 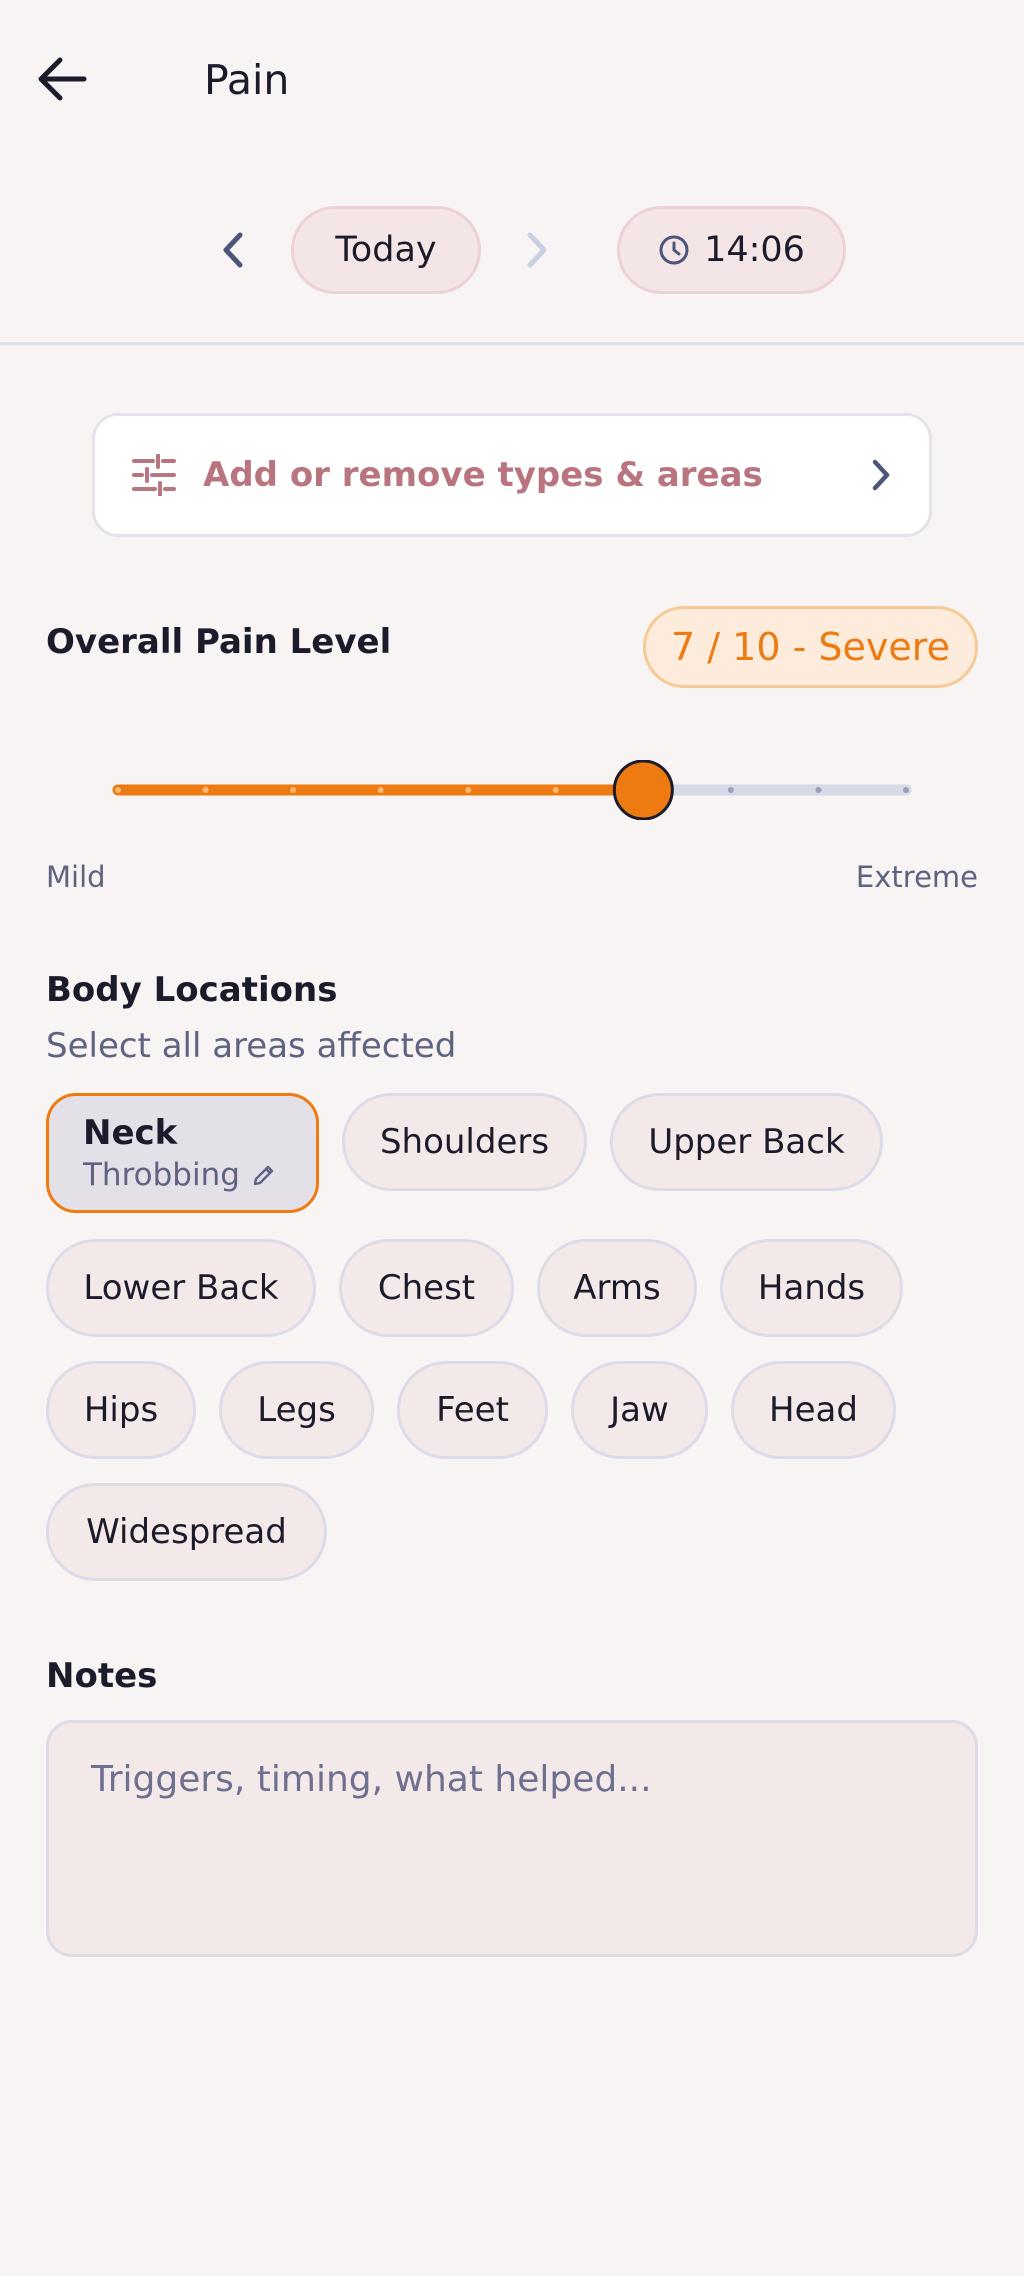 I want to click on header-divider, so click(x=512, y=343).